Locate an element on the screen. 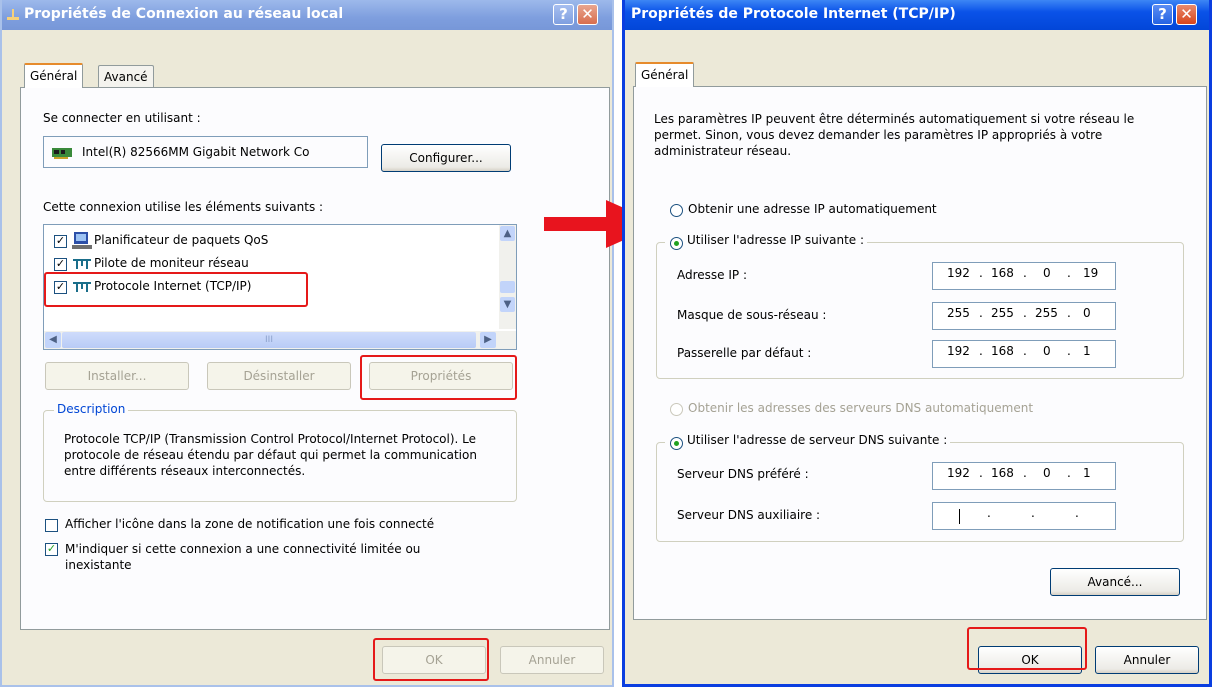 The image size is (1212, 687). window-title: Propriétés de Connexion au réseau local is located at coordinates (184, 14).